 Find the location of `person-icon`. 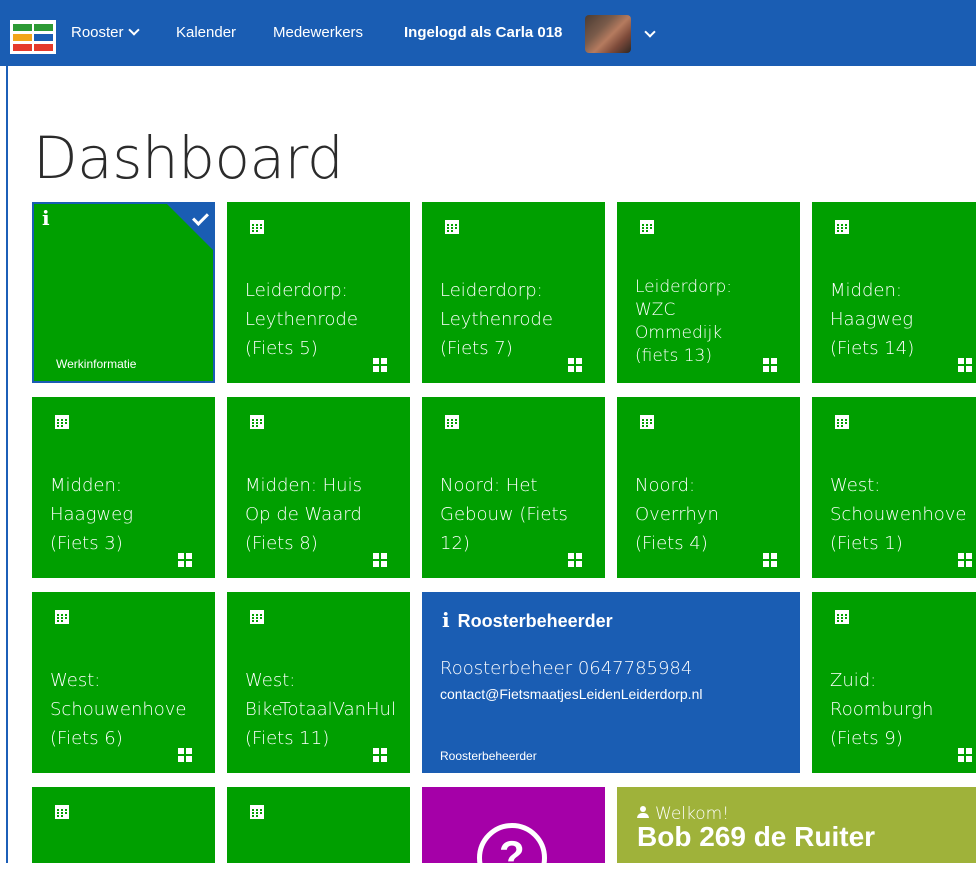

person-icon is located at coordinates (643, 812).